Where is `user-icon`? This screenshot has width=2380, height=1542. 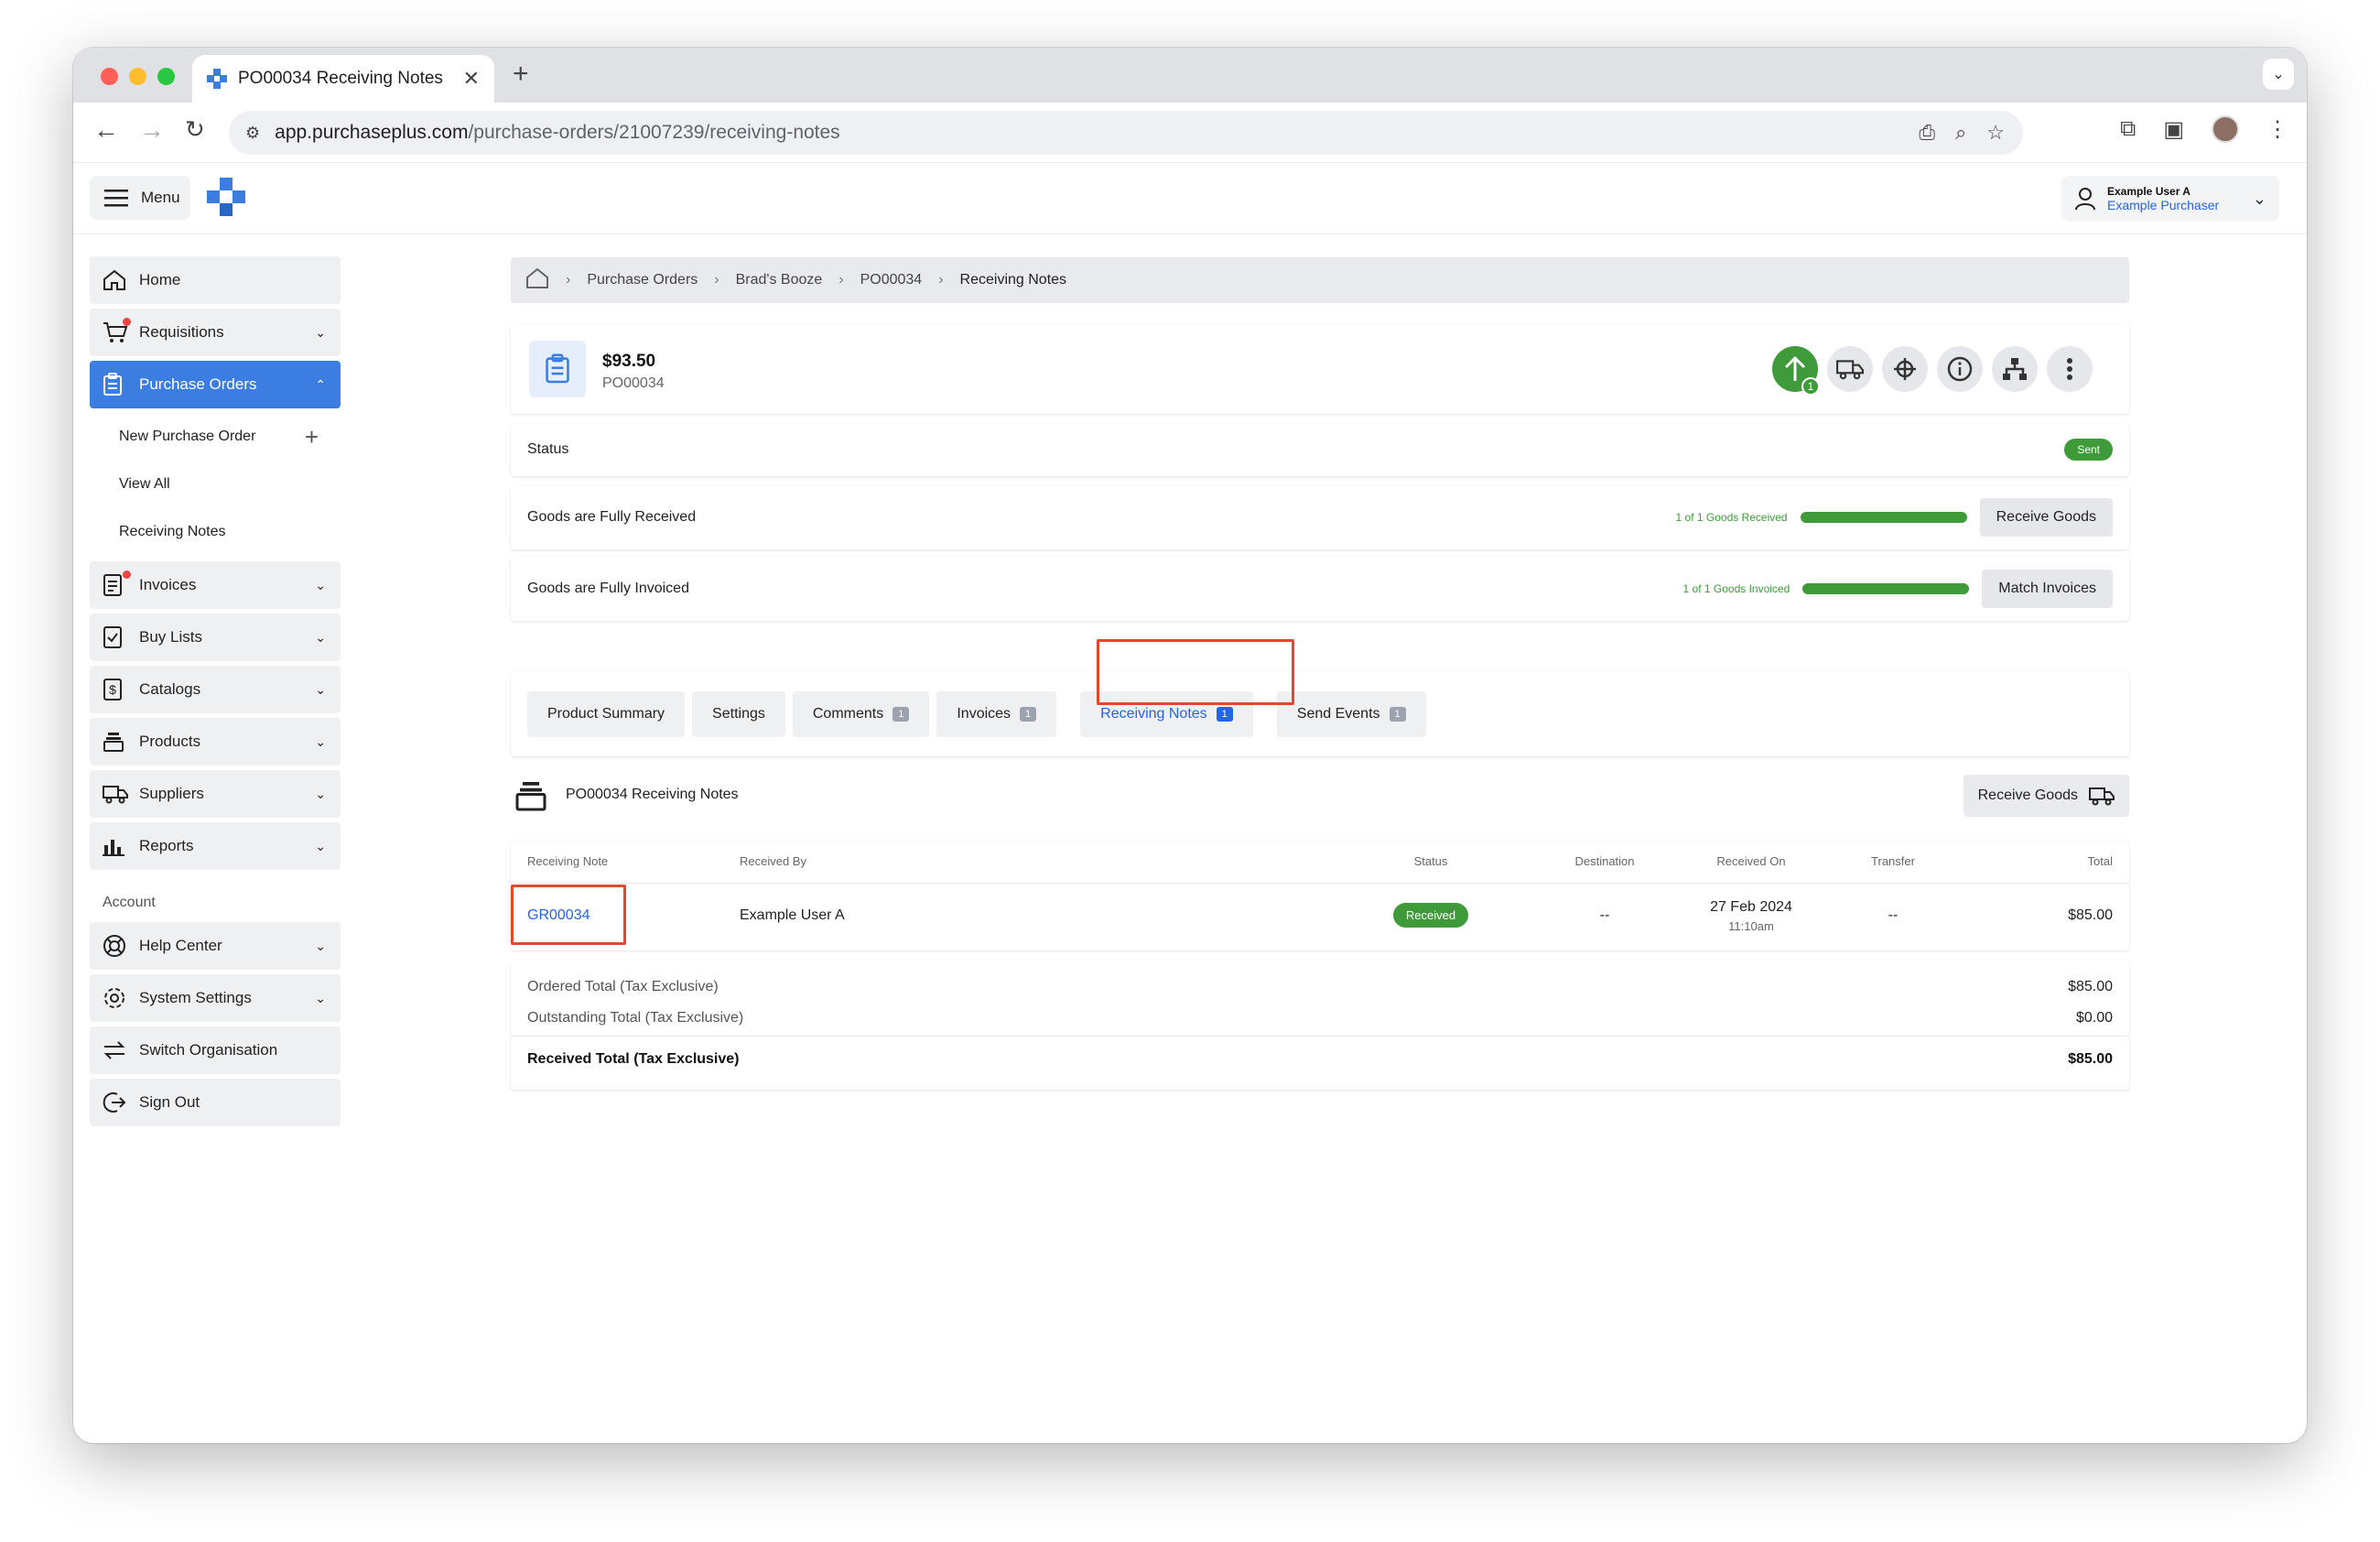
user-icon is located at coordinates (2085, 199).